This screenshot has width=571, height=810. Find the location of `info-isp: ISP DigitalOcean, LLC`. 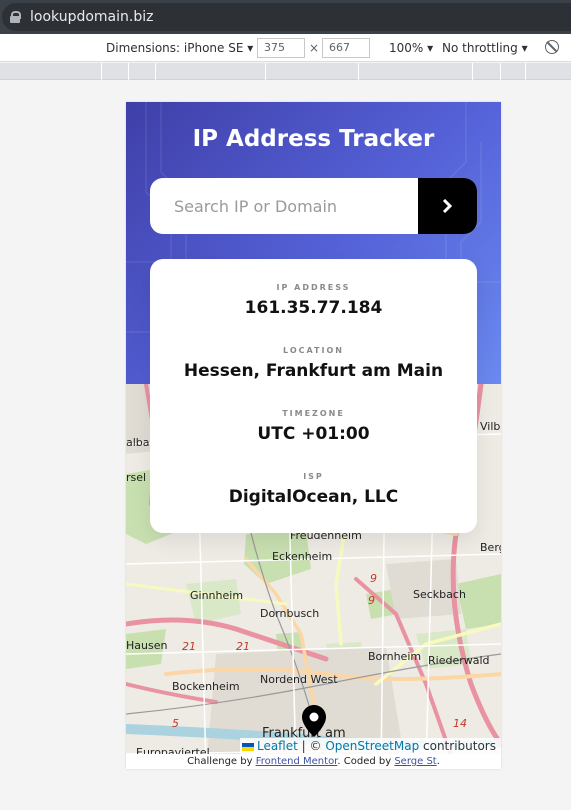

info-isp: ISP DigitalOcean, LLC is located at coordinates (313, 489).